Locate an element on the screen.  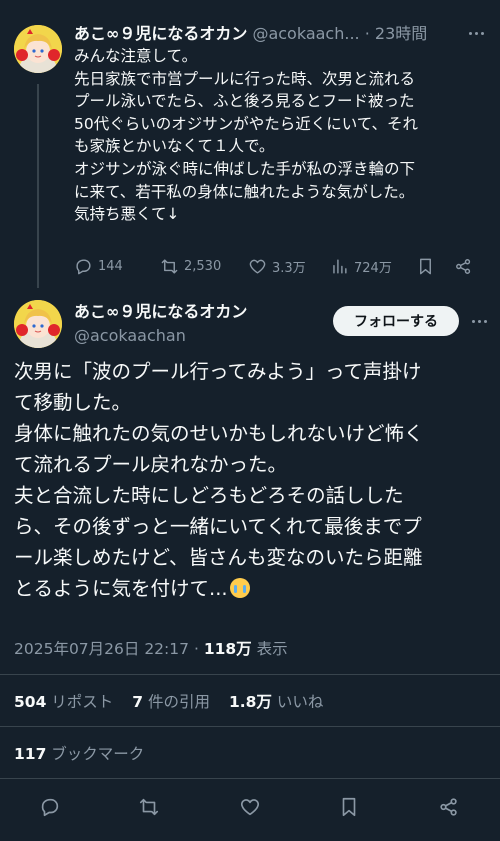
tweet-line: プール泳いでたら、ふと後ろ見るとフード被った is located at coordinates (244, 101).